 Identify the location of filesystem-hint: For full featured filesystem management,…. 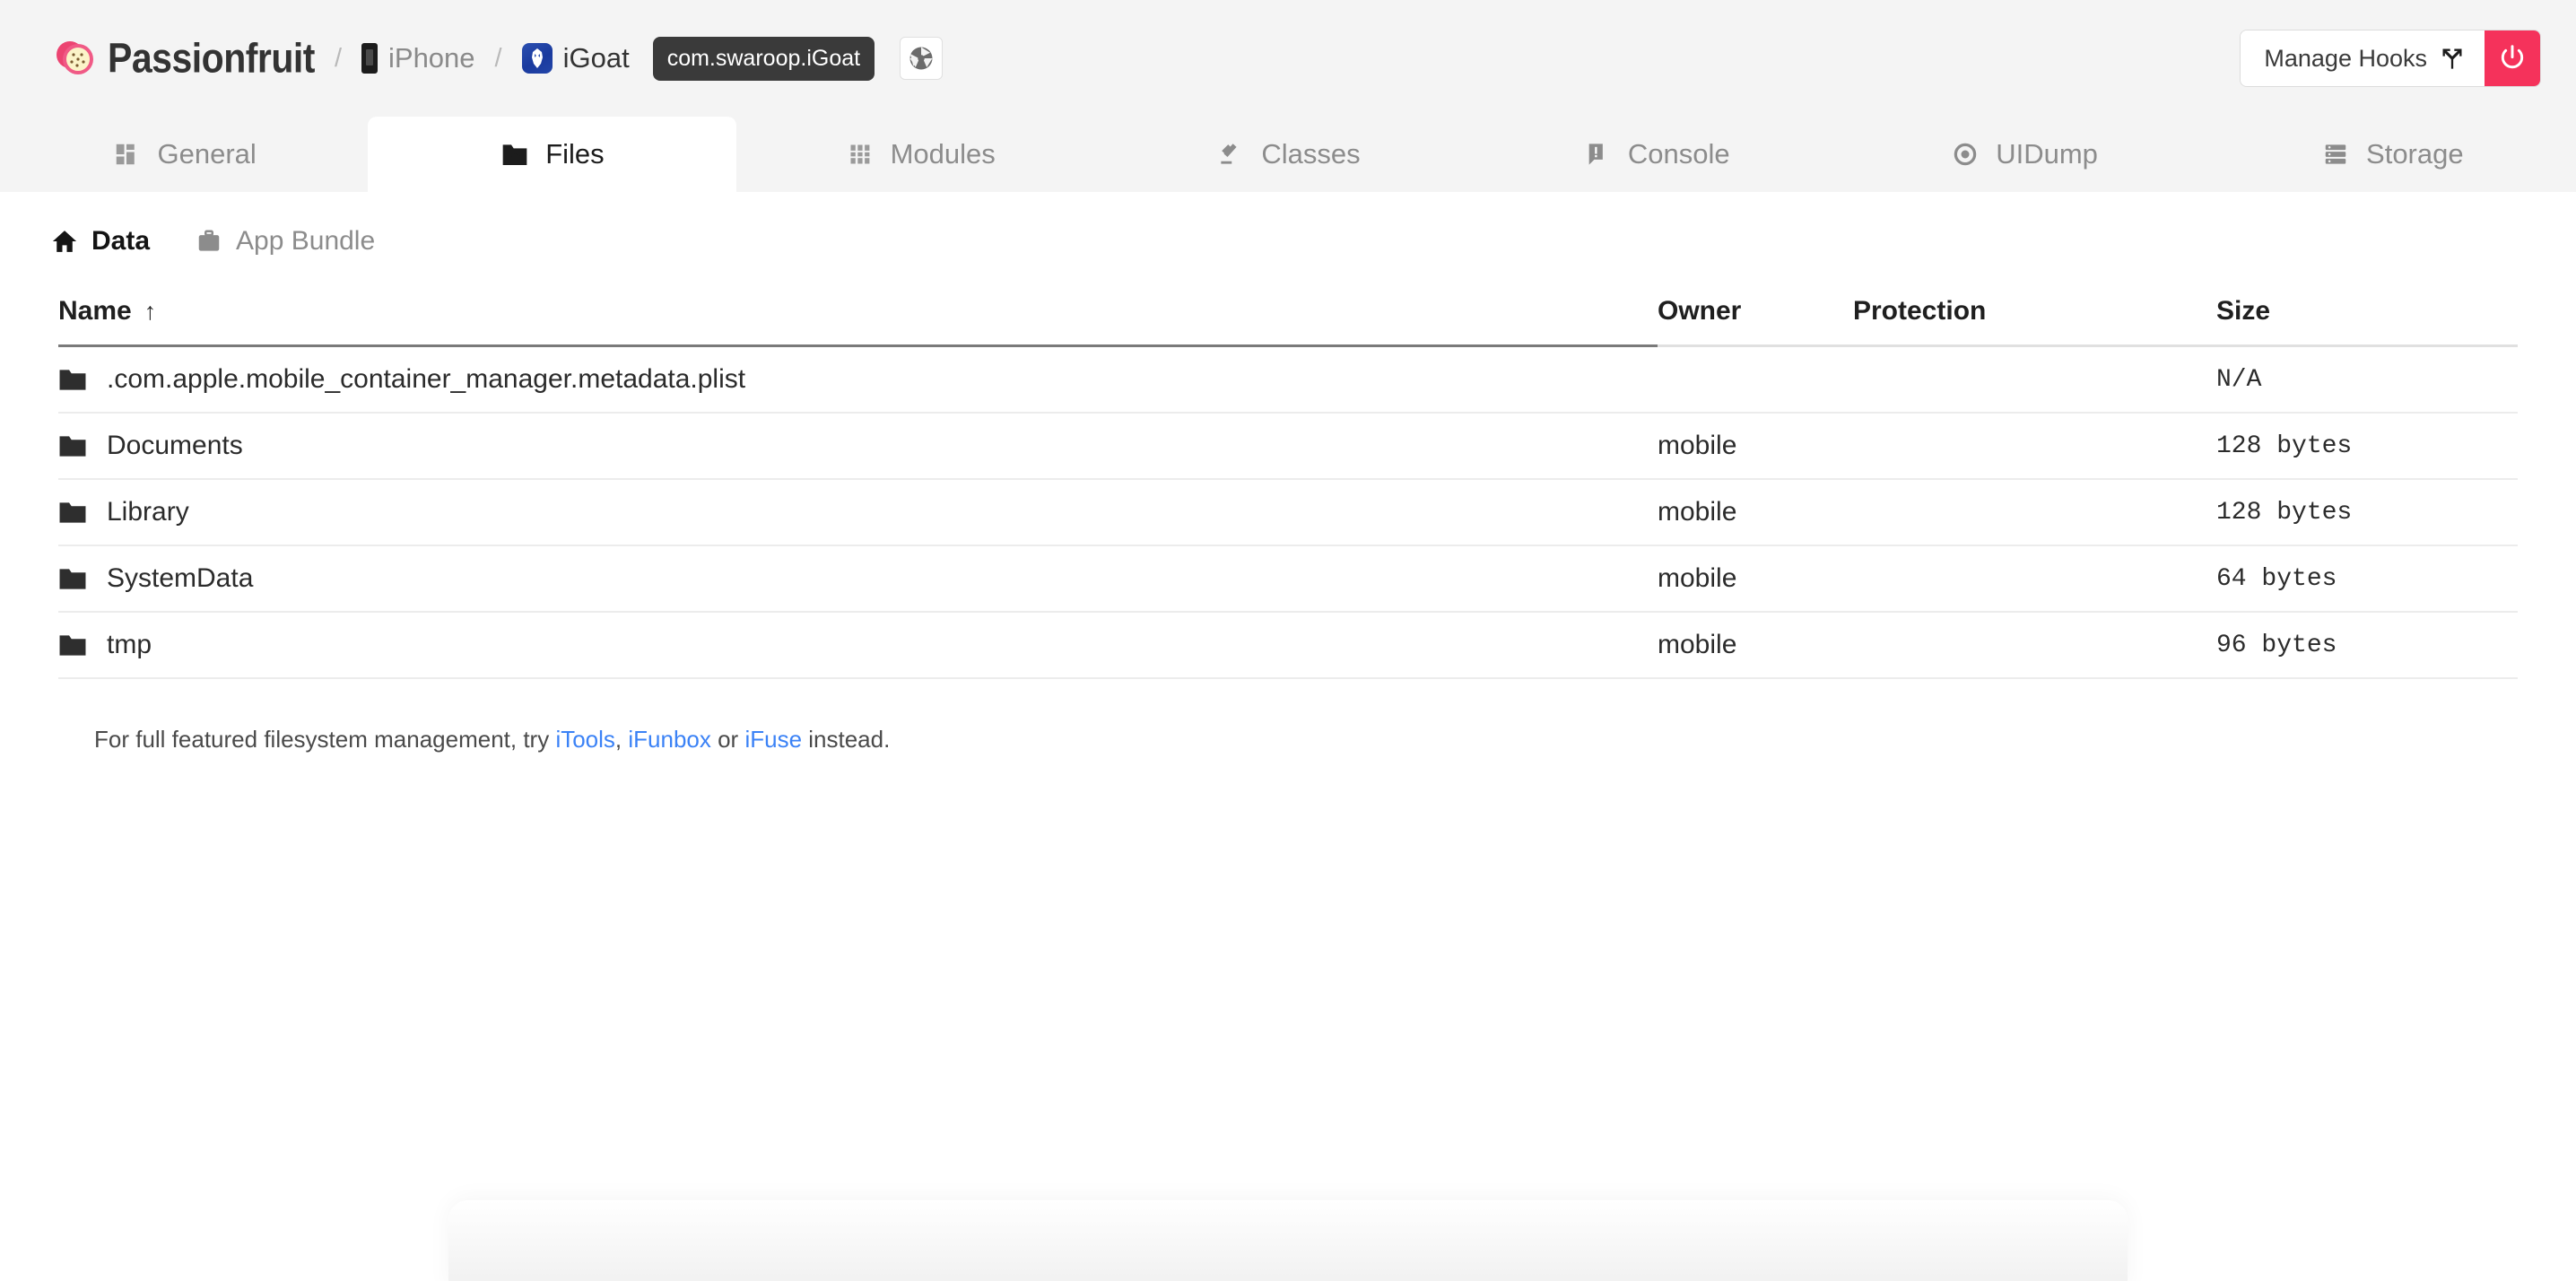
(1288, 716).